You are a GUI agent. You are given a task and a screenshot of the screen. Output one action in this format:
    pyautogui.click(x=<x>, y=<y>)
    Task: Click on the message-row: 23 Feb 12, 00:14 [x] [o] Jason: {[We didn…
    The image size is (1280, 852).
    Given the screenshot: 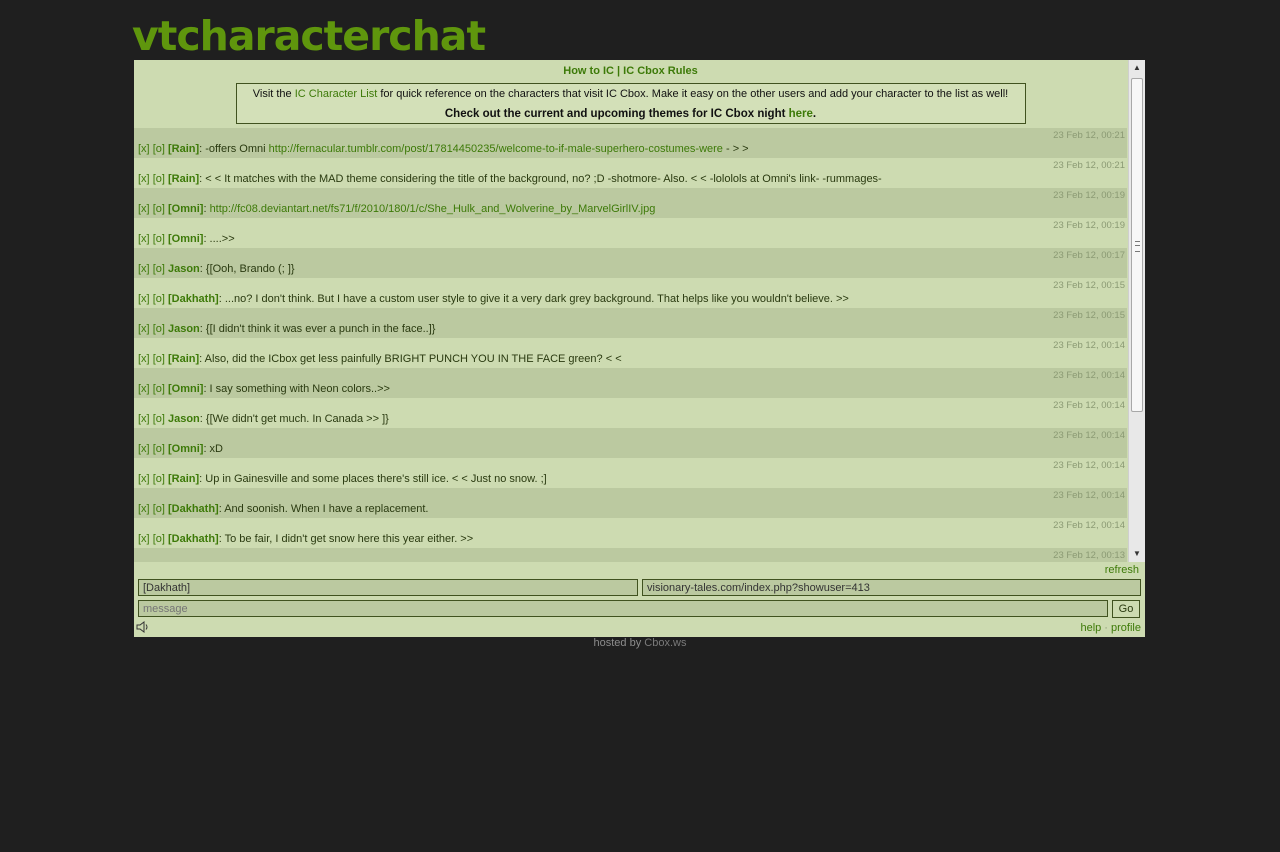 What is the action you would take?
    pyautogui.click(x=630, y=413)
    